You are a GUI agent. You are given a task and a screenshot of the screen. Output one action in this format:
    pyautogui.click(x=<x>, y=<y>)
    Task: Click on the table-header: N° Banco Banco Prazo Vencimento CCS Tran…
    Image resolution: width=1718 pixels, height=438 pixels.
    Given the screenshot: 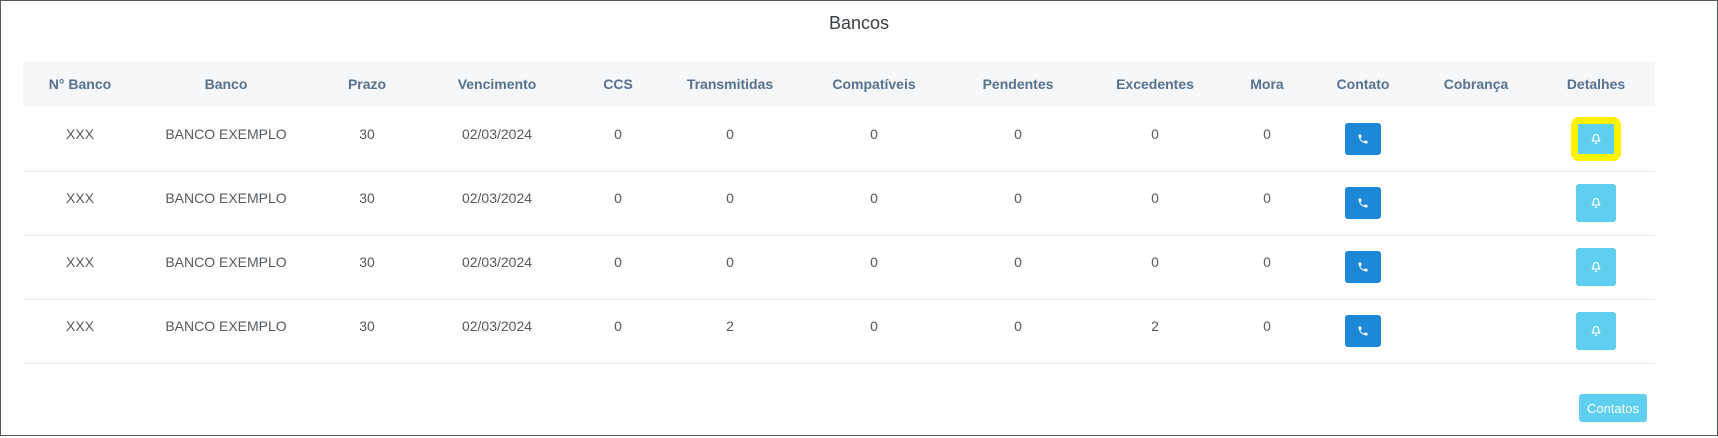 What is the action you would take?
    pyautogui.click(x=839, y=84)
    